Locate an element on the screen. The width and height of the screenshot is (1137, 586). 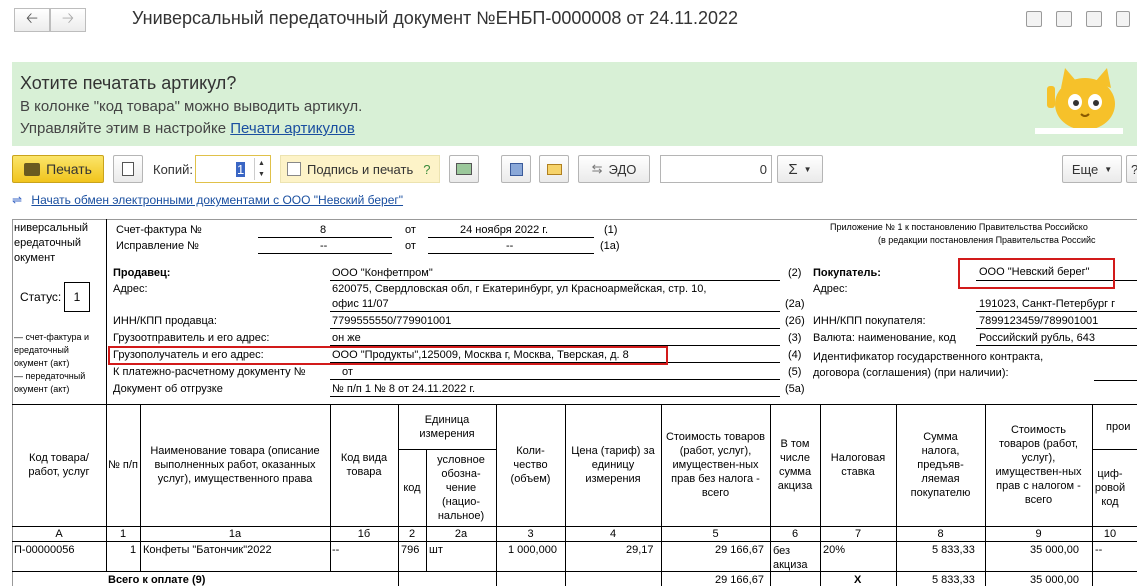
consignee-highlight is located at coordinates (388, 355).